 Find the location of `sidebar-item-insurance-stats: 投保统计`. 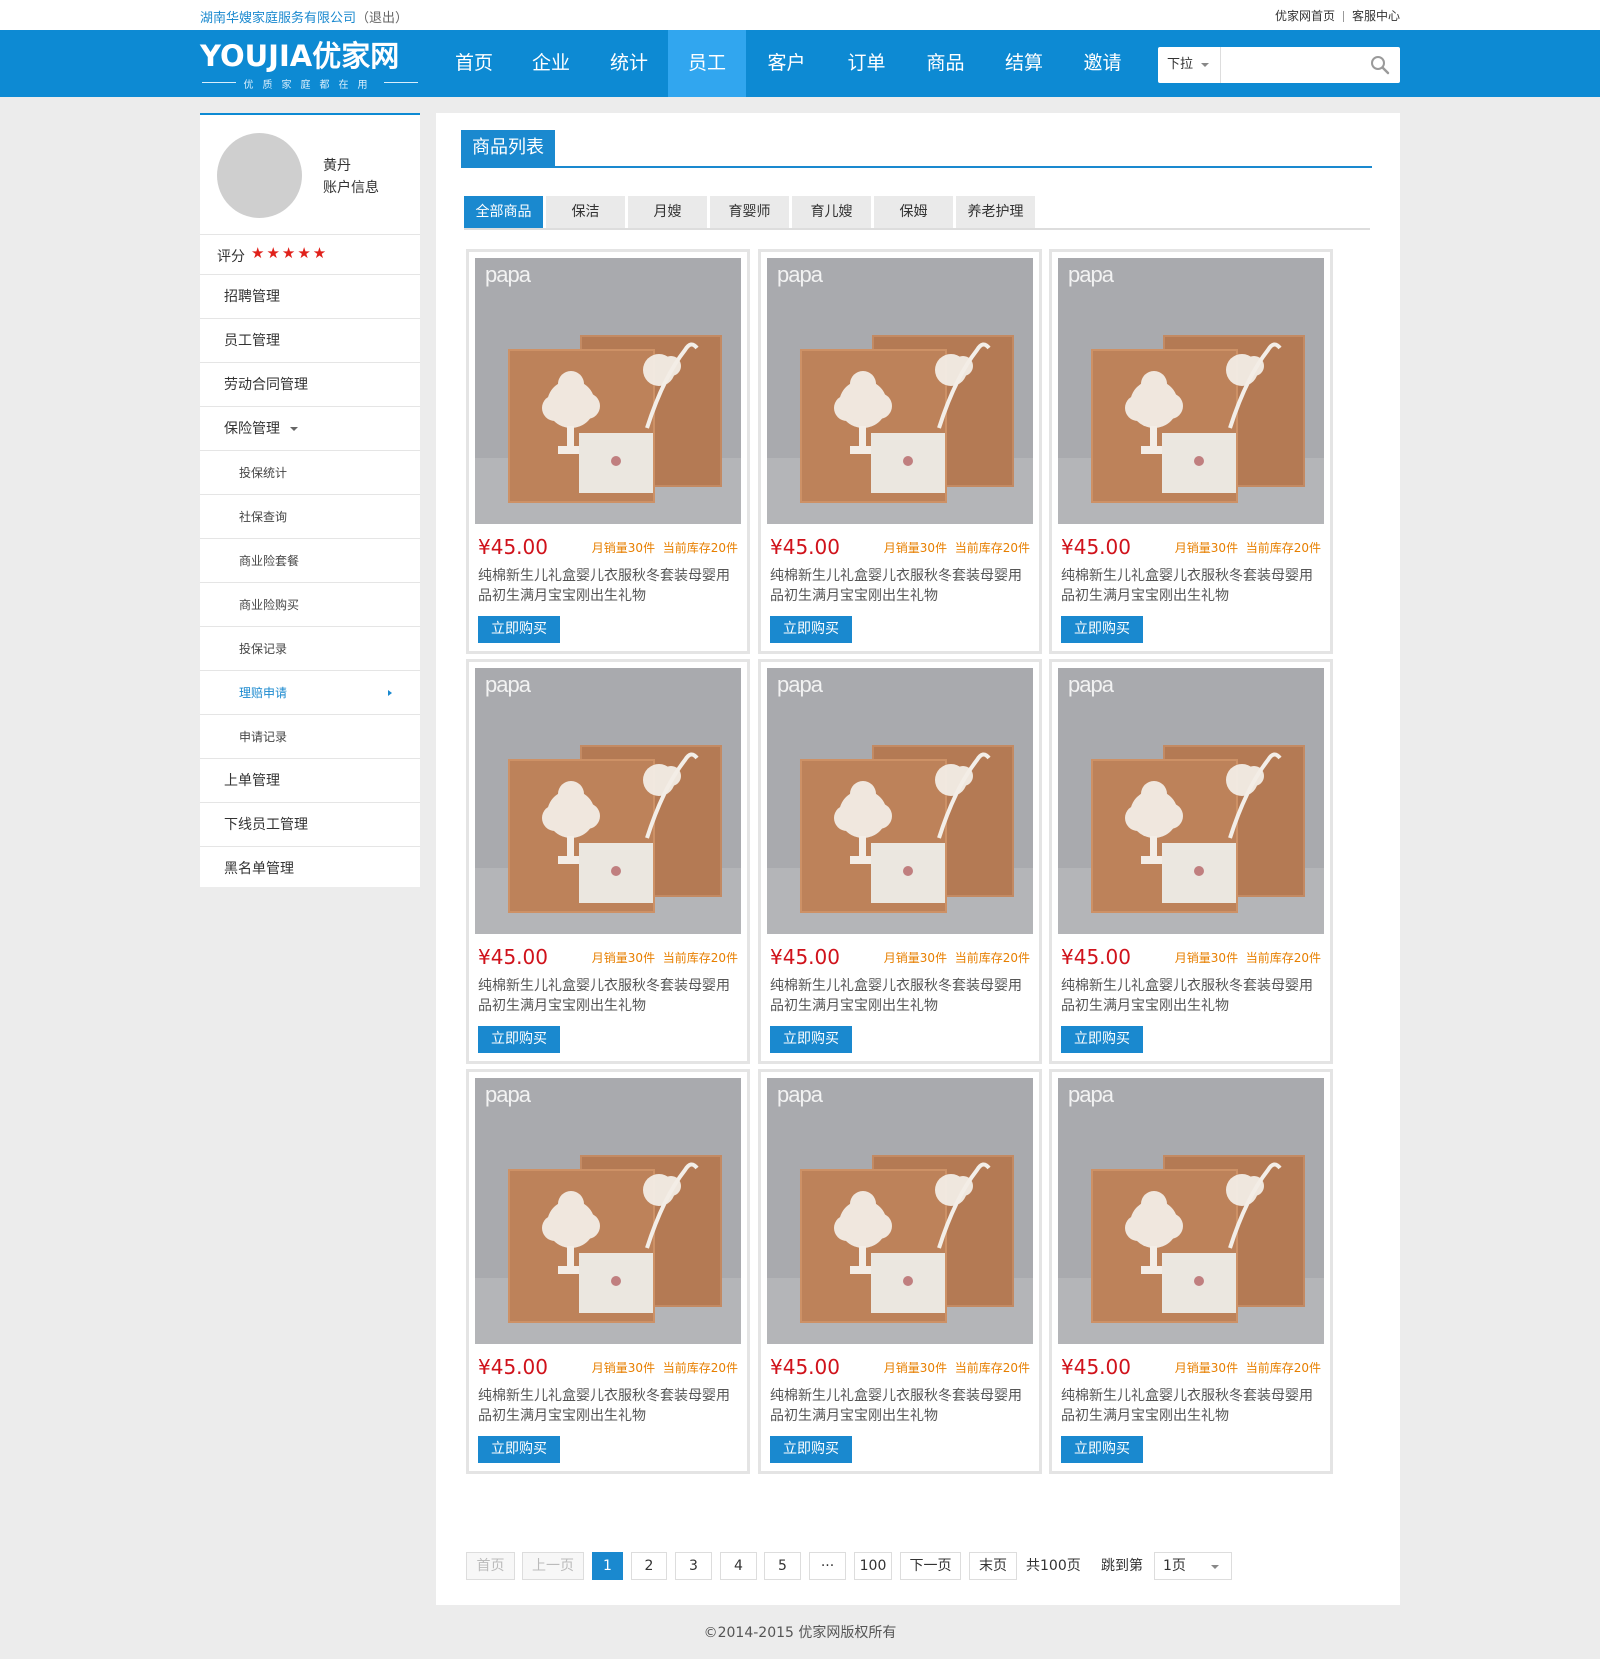

sidebar-item-insurance-stats: 投保统计 is located at coordinates (310, 473).